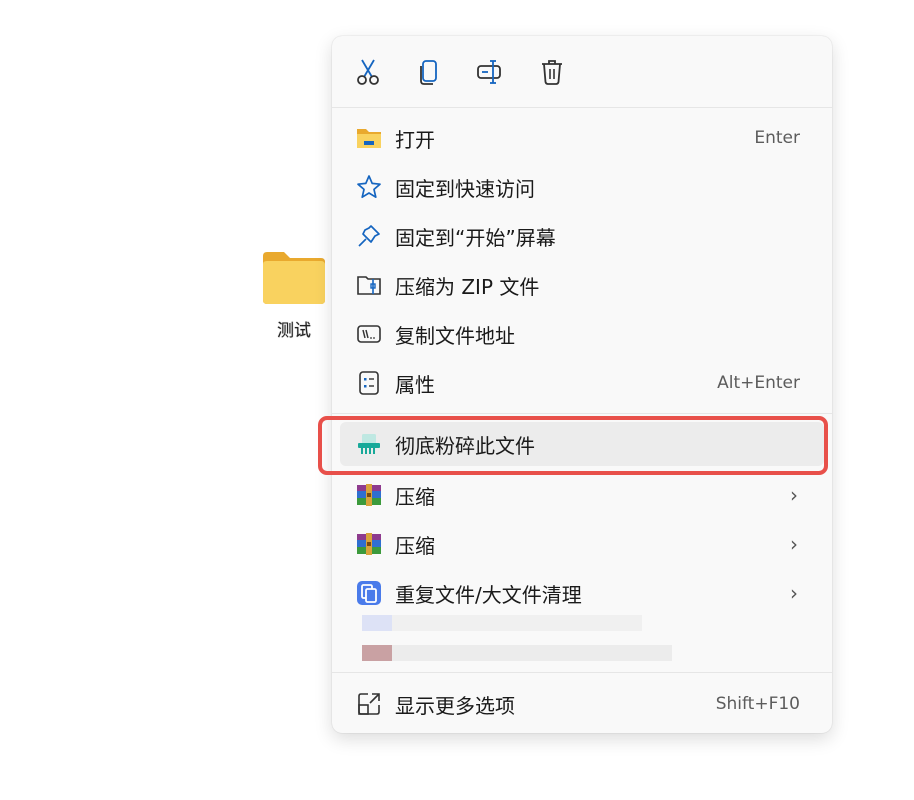  I want to click on toolbar-separator, so click(582, 107).